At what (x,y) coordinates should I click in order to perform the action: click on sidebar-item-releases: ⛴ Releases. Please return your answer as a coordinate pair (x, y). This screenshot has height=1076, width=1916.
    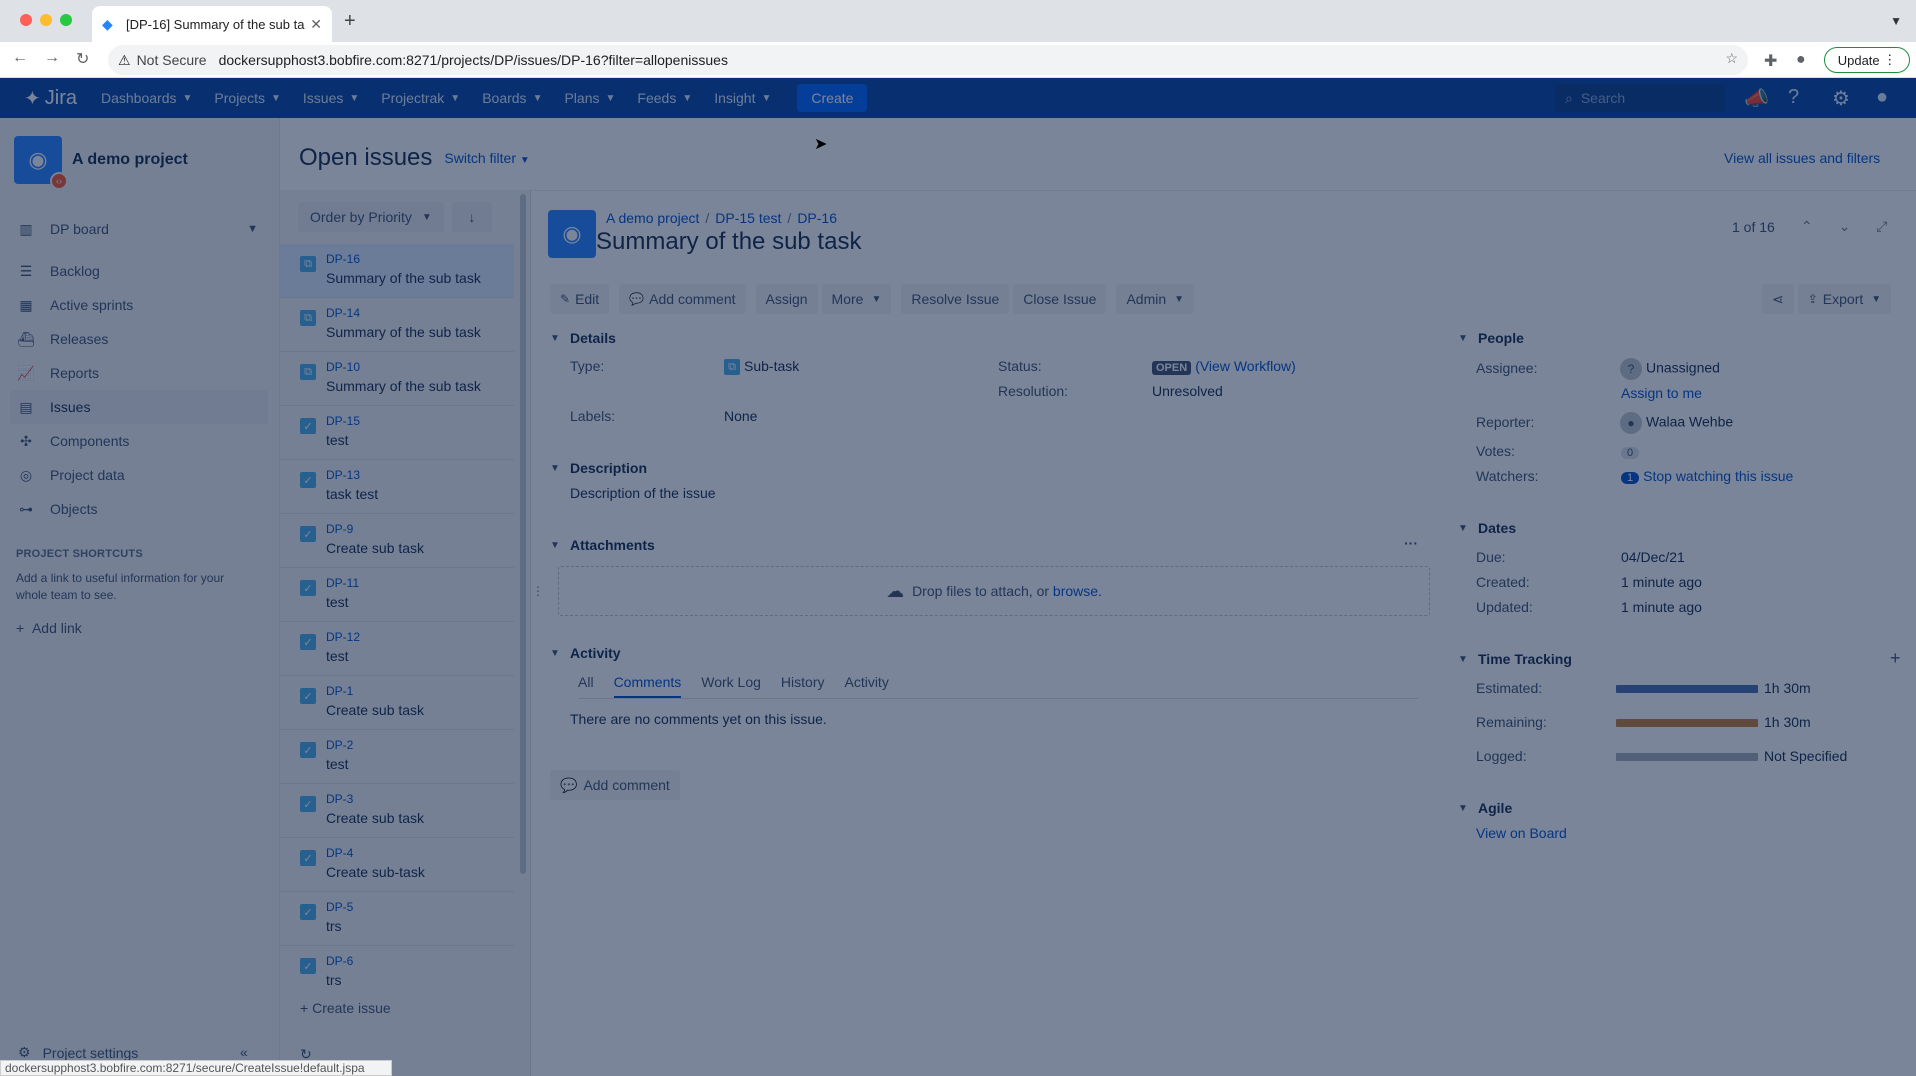
    Looking at the image, I should click on (139, 339).